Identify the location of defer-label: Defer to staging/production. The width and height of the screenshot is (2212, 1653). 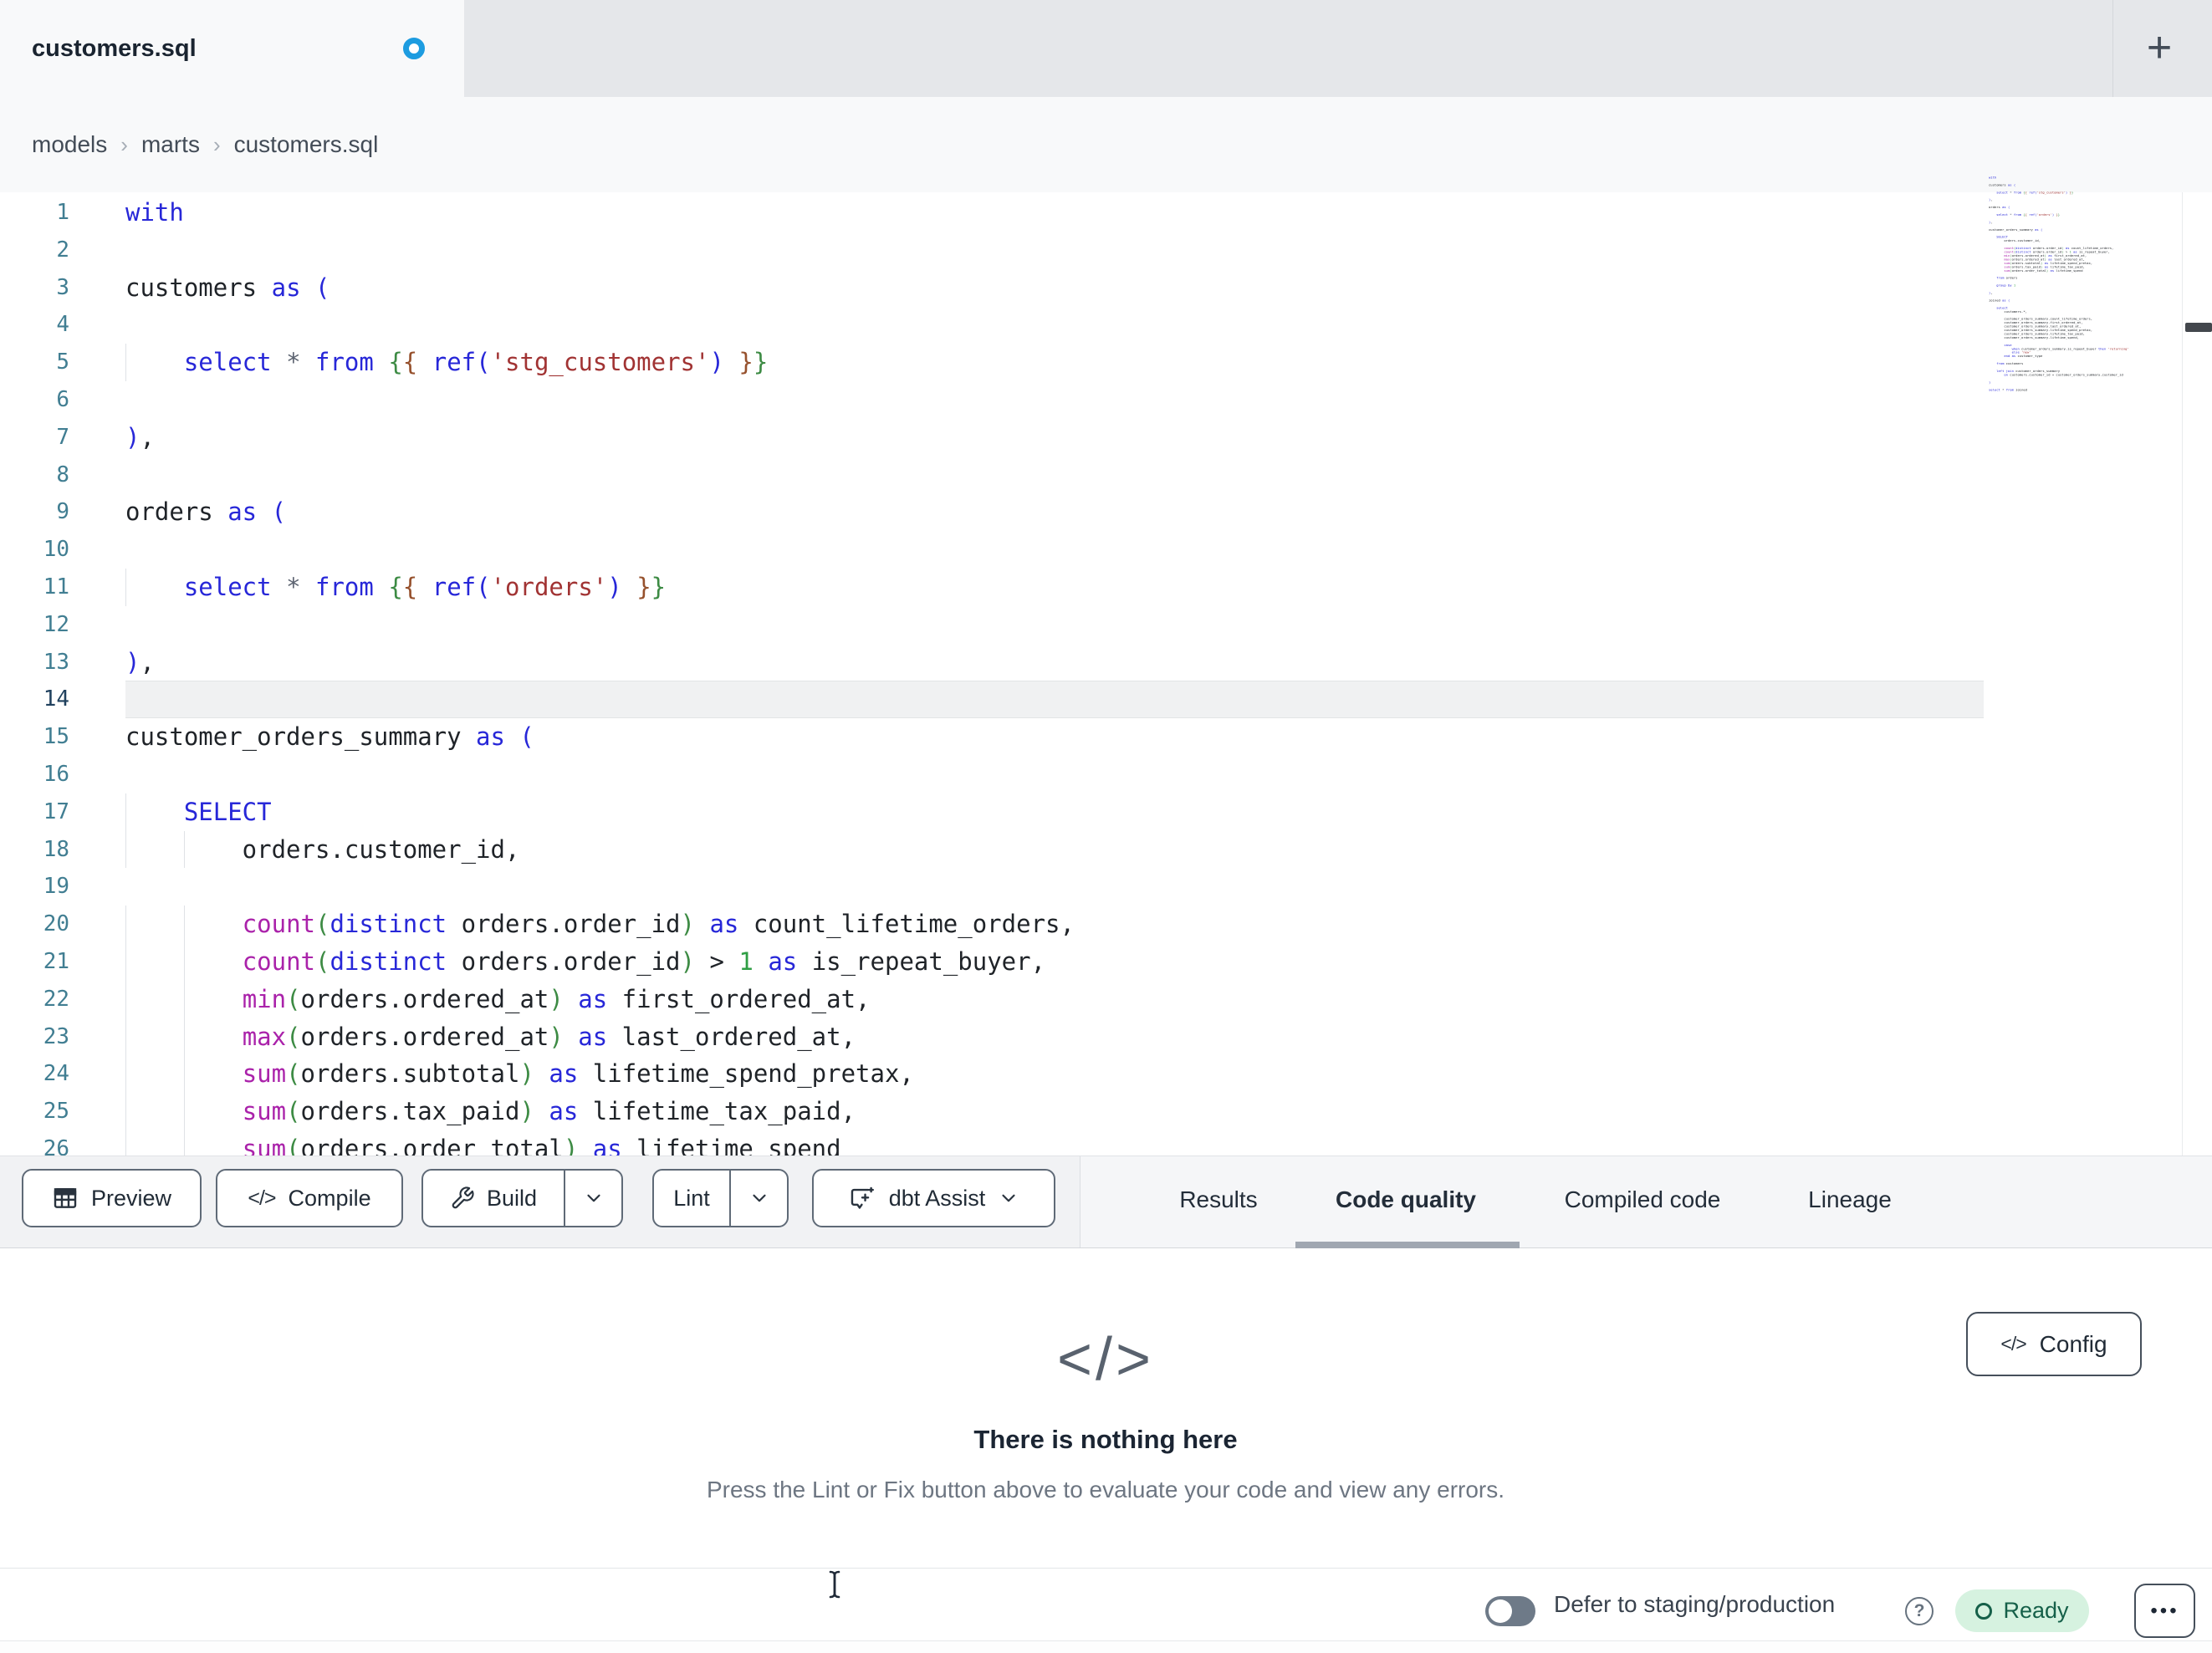
(1695, 1604).